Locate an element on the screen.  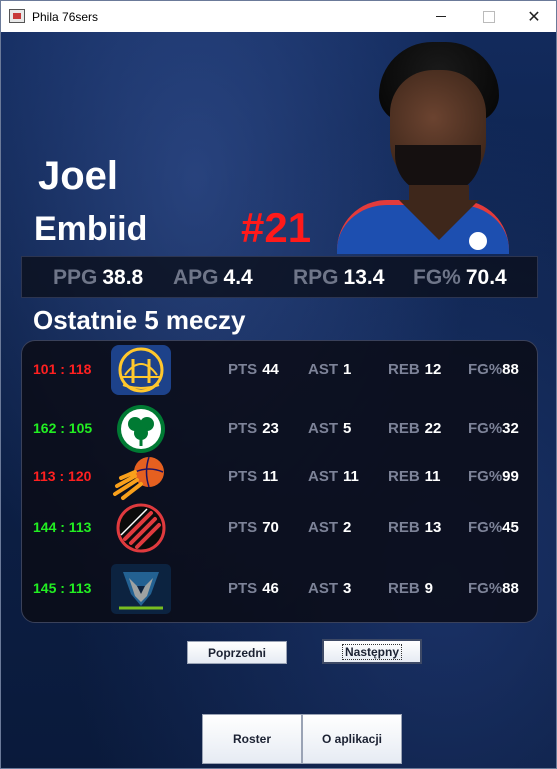
game-score: 145 : 113 is located at coordinates (62, 588).